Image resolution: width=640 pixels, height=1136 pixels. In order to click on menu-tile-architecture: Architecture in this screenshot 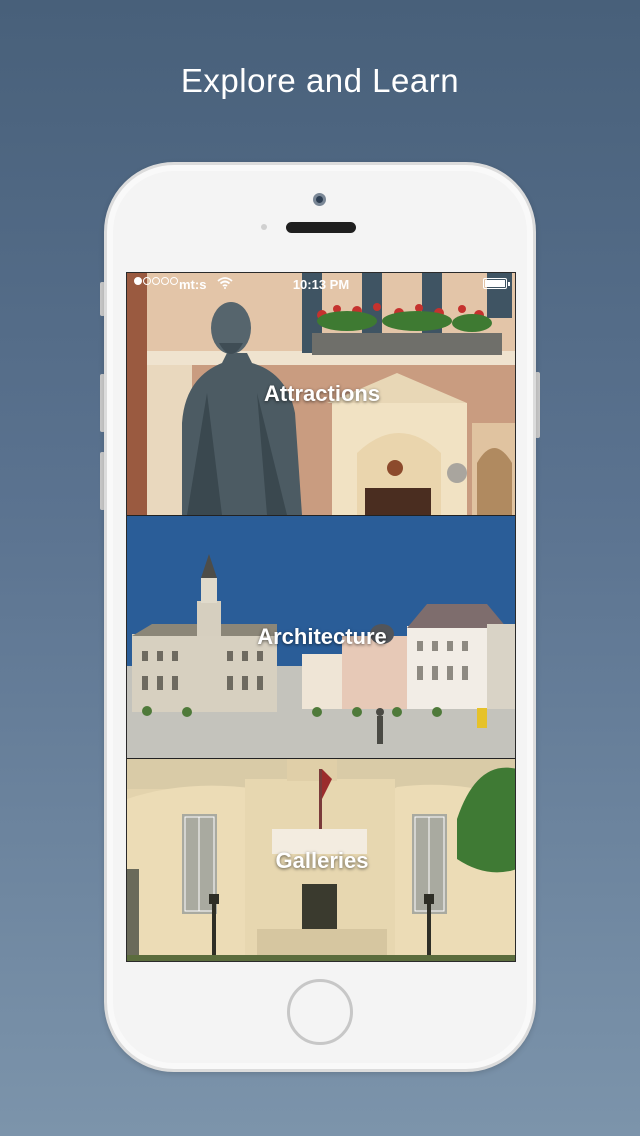, I will do `click(321, 637)`.